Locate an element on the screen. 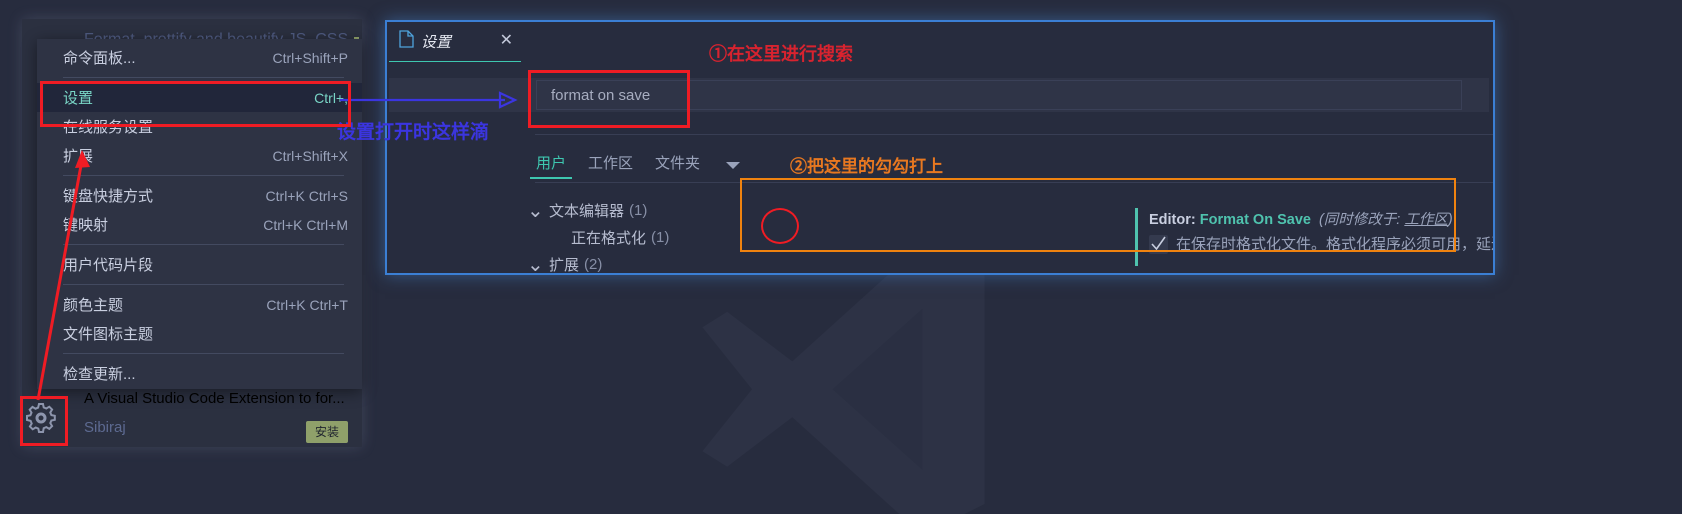 The width and height of the screenshot is (1682, 514). file-icon is located at coordinates (406, 41).